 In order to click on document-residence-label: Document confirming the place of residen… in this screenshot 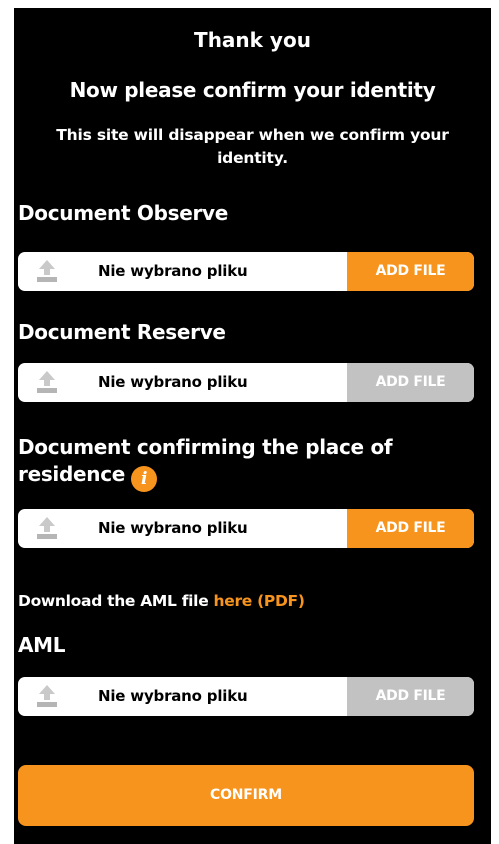, I will do `click(253, 463)`.